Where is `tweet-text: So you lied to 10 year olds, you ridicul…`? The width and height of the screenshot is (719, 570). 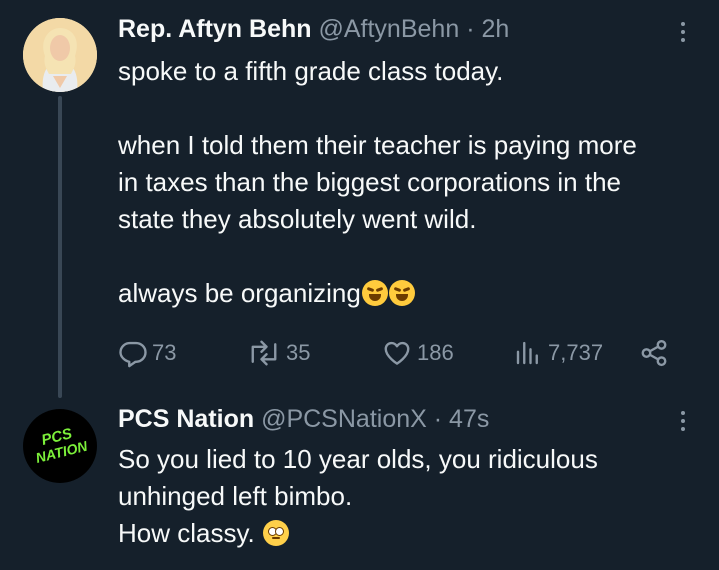
tweet-text: So you lied to 10 year olds, you ridicul… is located at coordinates (358, 496).